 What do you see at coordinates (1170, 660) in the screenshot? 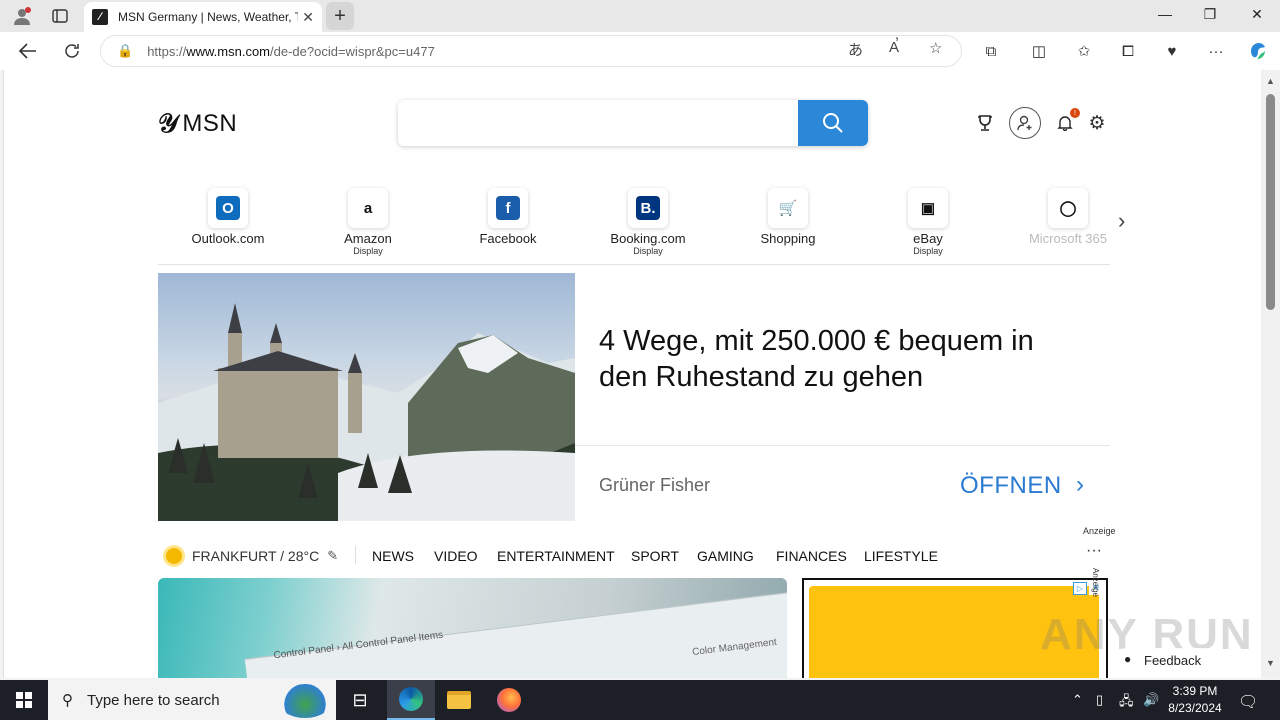
I see `feedback-button: ● Feedback` at bounding box center [1170, 660].